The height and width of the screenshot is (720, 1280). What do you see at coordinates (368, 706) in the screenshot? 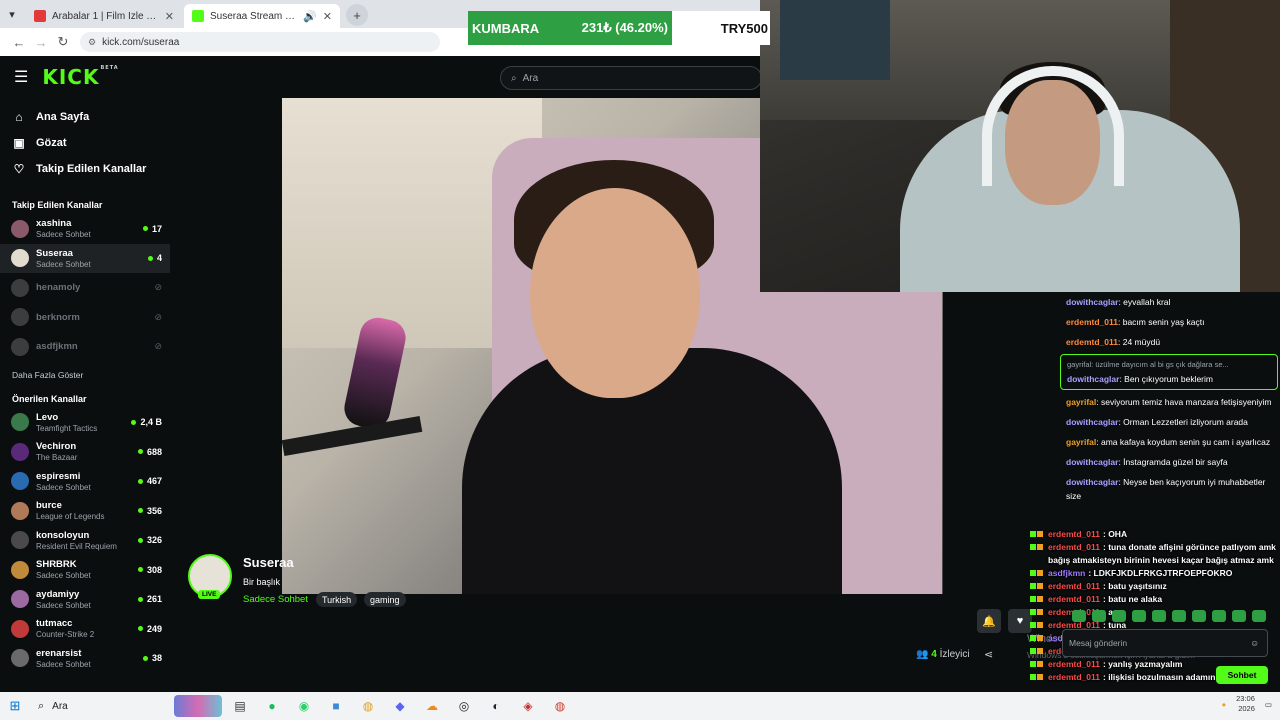
I see `chrome-icon: ◍` at bounding box center [368, 706].